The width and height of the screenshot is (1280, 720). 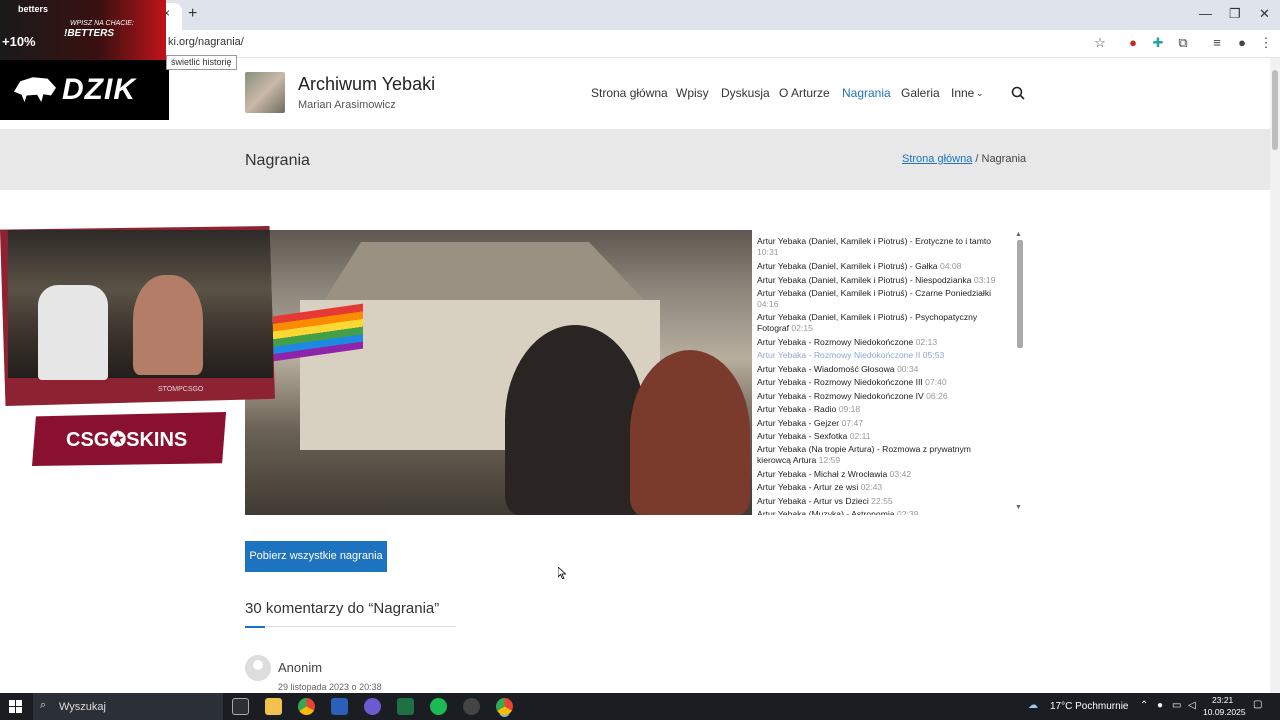 I want to click on playlist-item-duration: 12:59, so click(x=829, y=460).